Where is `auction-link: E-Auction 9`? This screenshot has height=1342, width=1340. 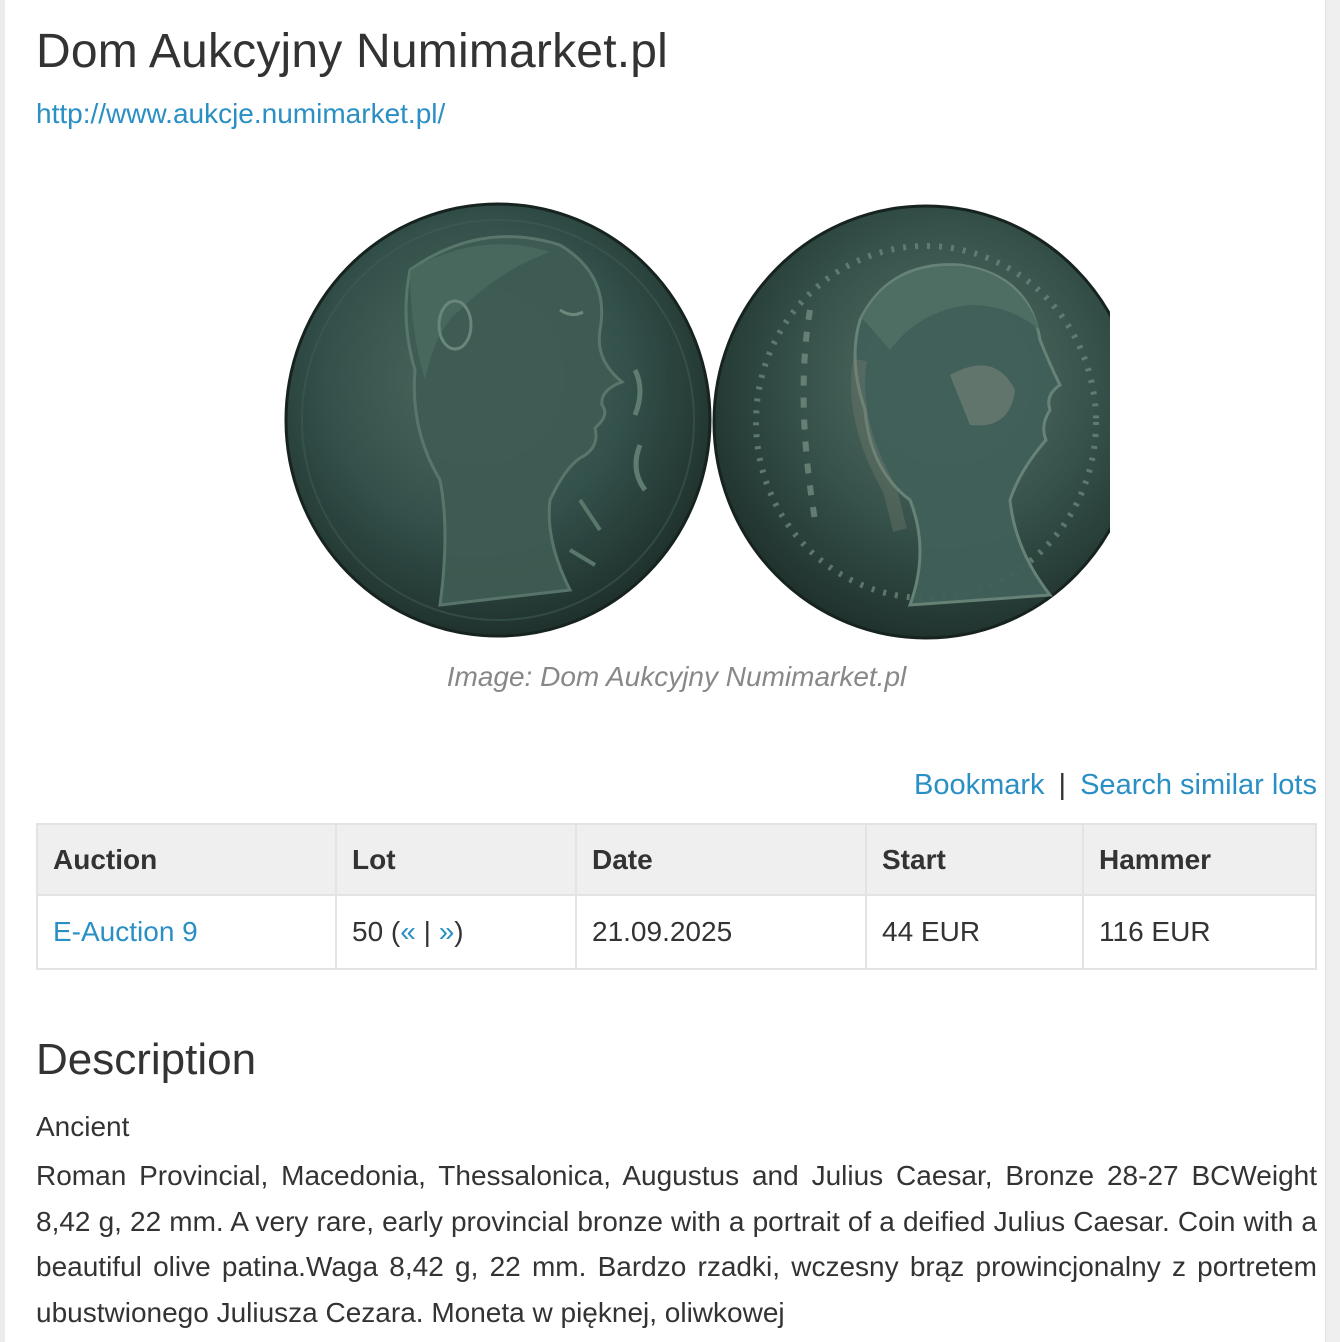 auction-link: E-Auction 9 is located at coordinates (125, 931).